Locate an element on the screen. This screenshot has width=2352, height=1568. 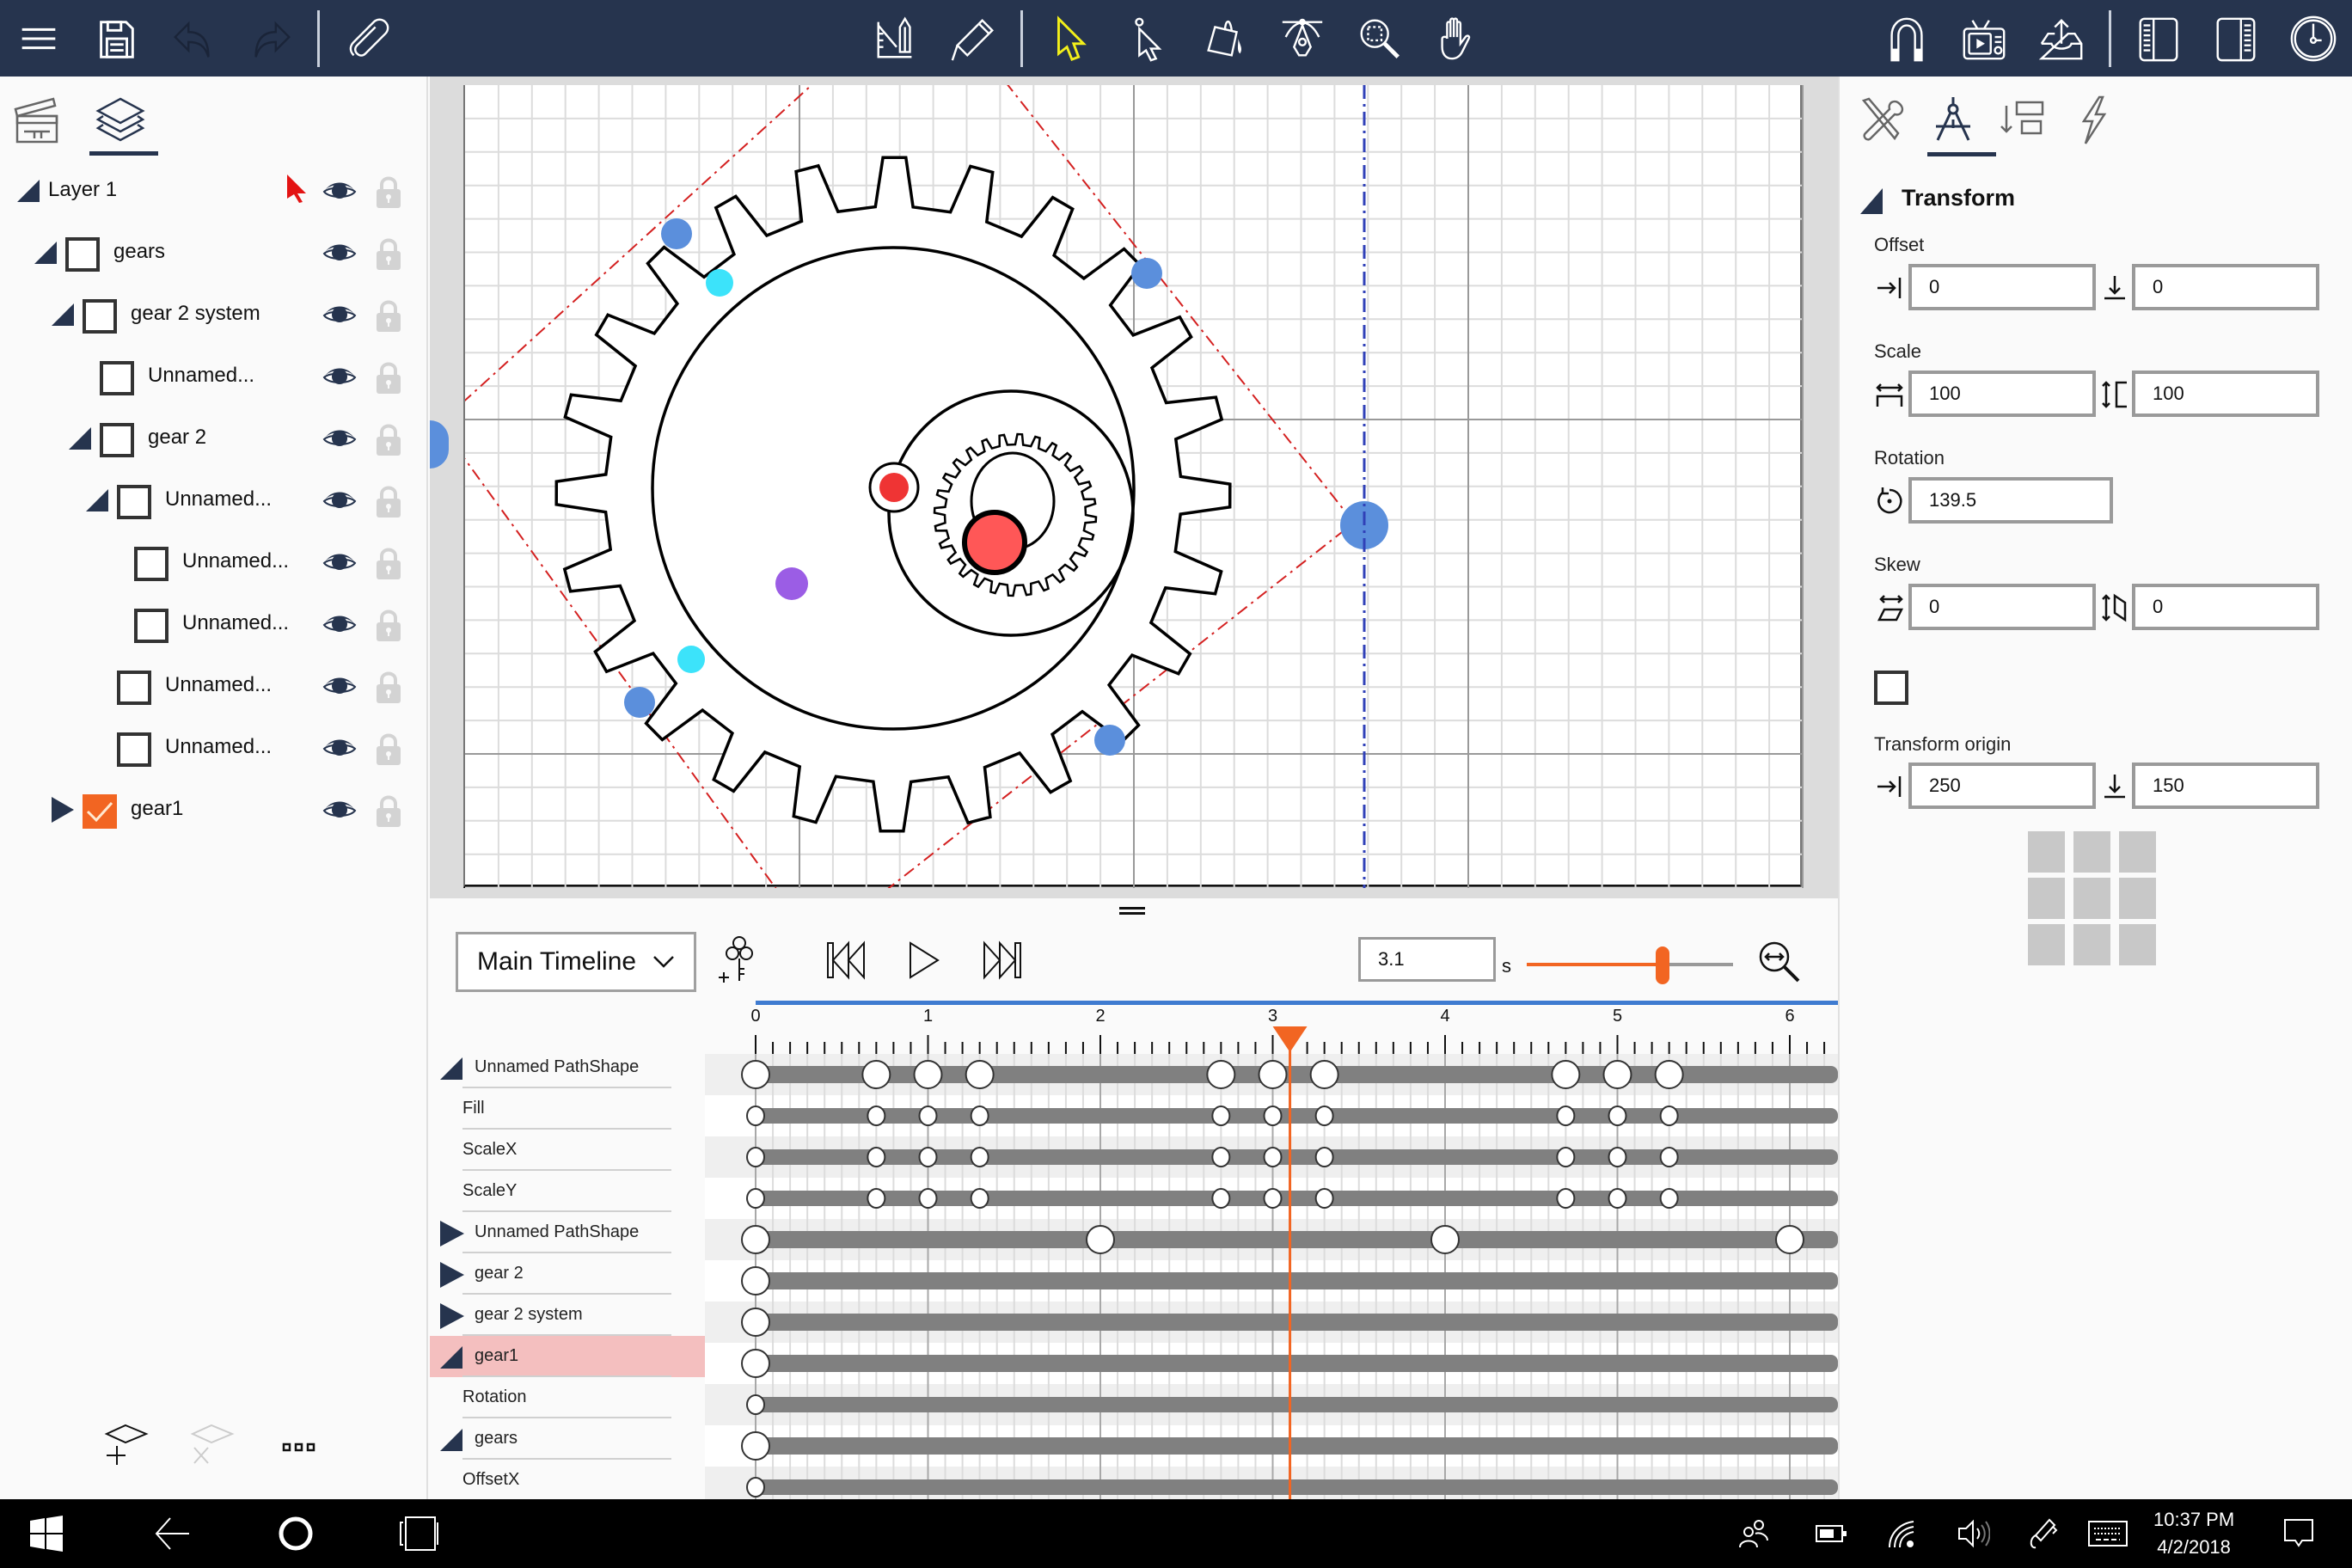
offset-x-input: 0 is located at coordinates (2002, 287).